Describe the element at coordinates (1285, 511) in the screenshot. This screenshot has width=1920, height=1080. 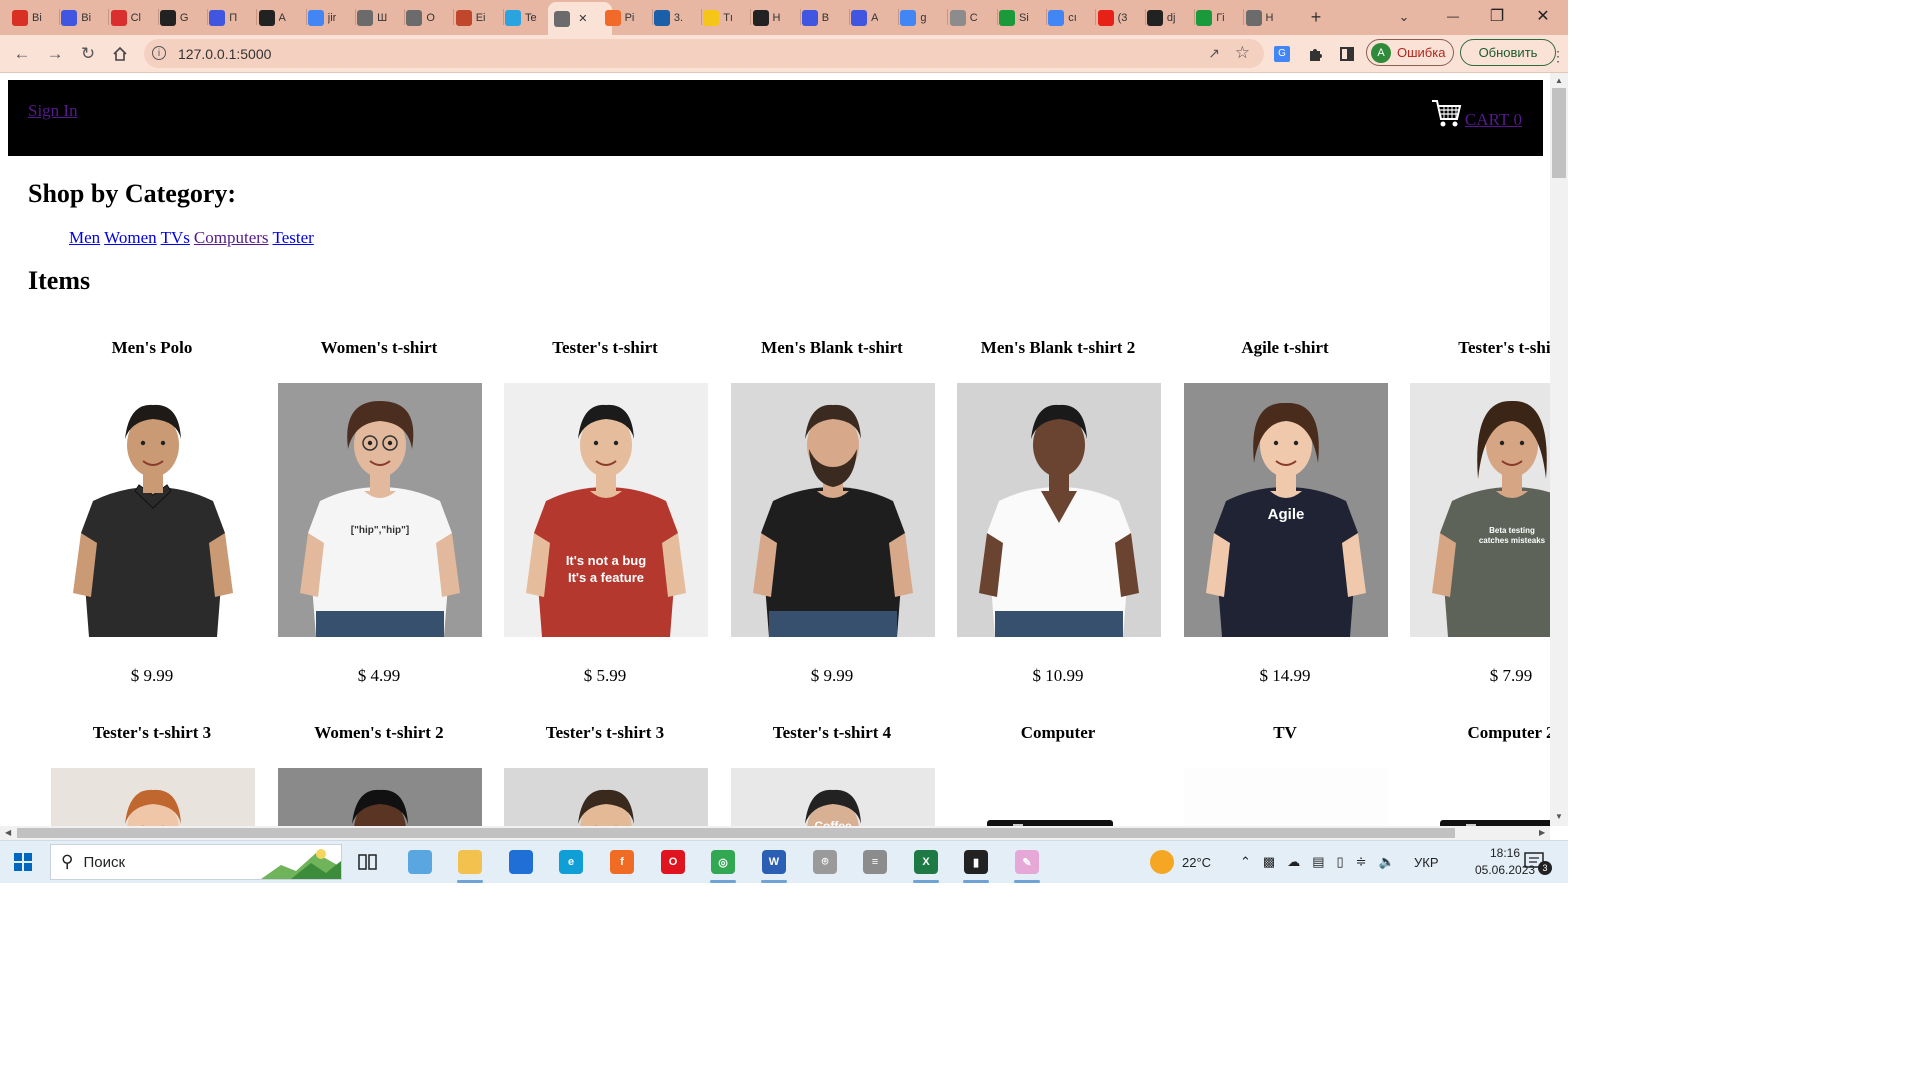
I see `product-card: Agile t-shirt Agile $ 14.99` at that location.